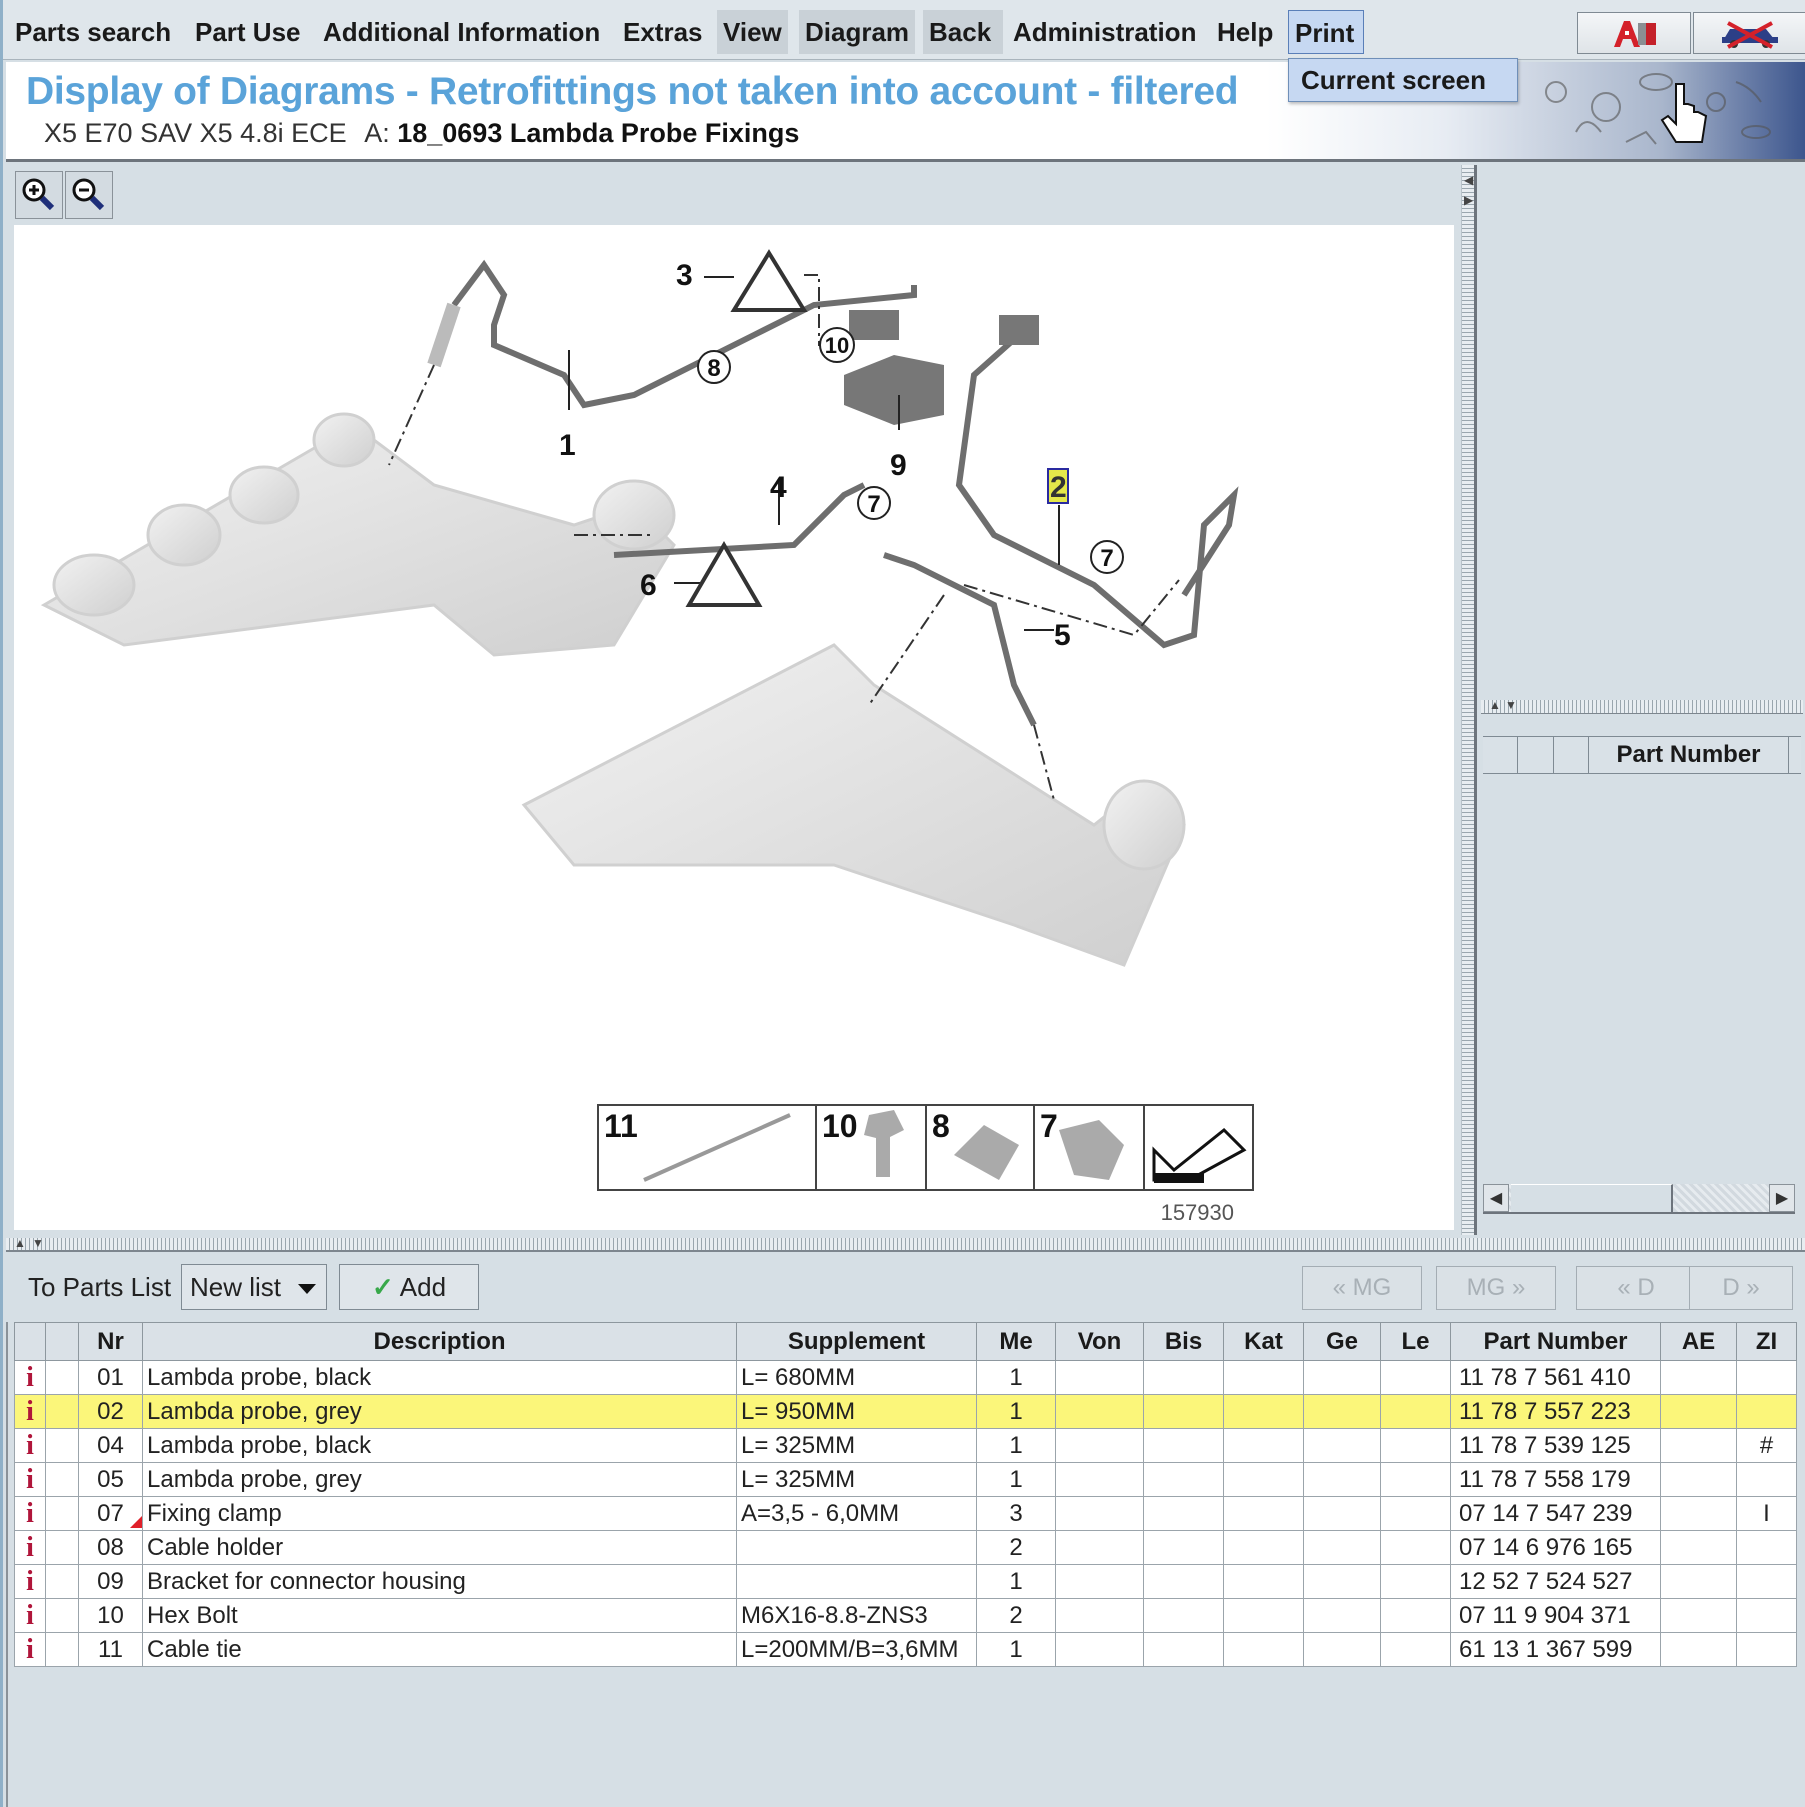  What do you see at coordinates (1766, 1341) in the screenshot?
I see `col-header-zi: ZI` at bounding box center [1766, 1341].